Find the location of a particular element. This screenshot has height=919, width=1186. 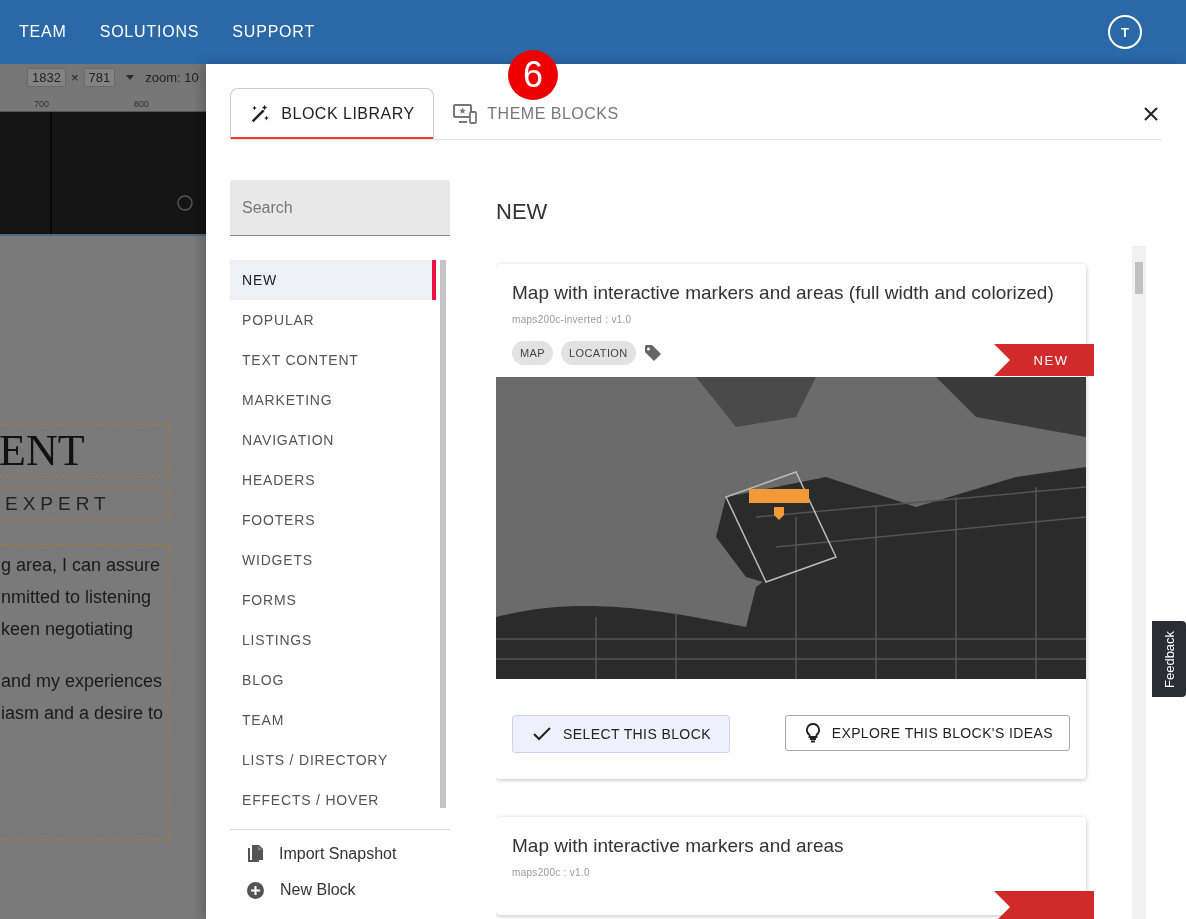

nav-link: TEAM is located at coordinates (43, 32).